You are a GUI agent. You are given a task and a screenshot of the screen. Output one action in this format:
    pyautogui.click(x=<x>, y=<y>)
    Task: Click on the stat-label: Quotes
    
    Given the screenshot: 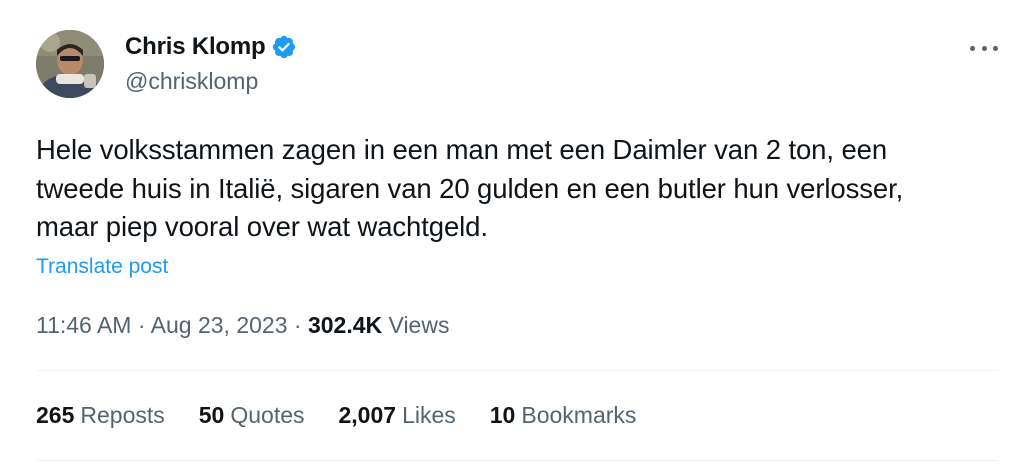 What is the action you would take?
    pyautogui.click(x=267, y=415)
    